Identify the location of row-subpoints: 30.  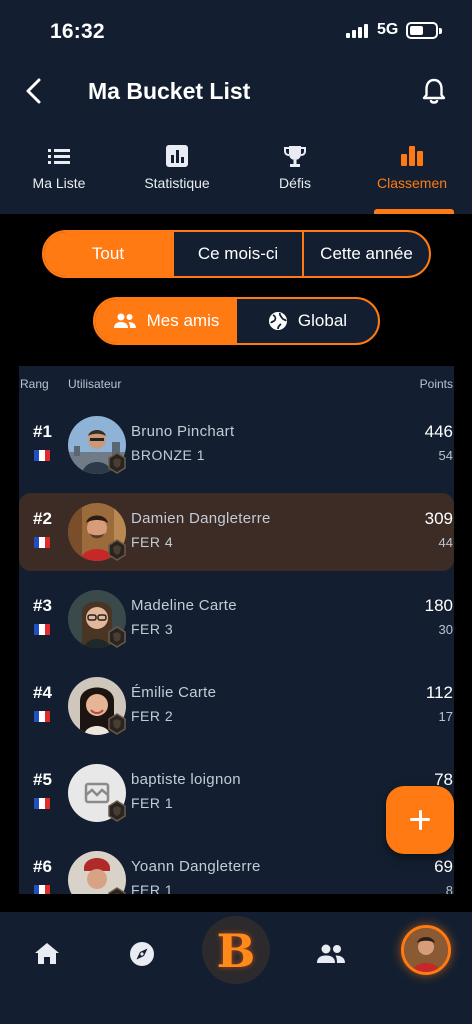
(445, 629).